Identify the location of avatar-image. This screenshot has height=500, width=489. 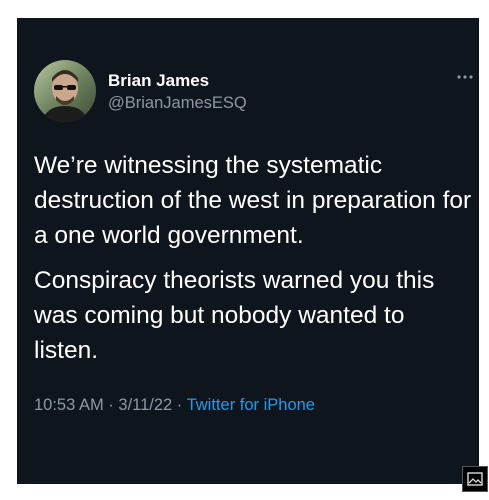
(65, 91).